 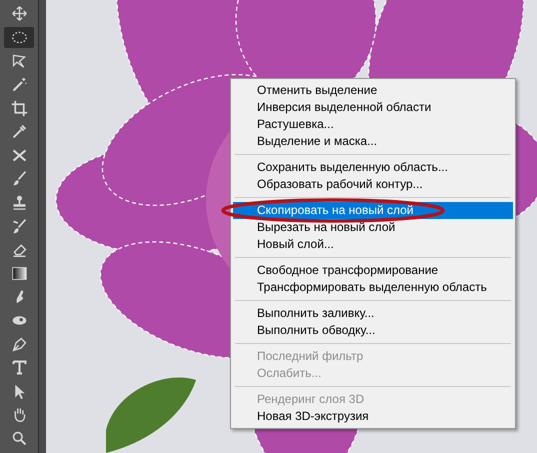 What do you see at coordinates (373, 107) in the screenshot?
I see `menu-item: Инверсия выделенной области` at bounding box center [373, 107].